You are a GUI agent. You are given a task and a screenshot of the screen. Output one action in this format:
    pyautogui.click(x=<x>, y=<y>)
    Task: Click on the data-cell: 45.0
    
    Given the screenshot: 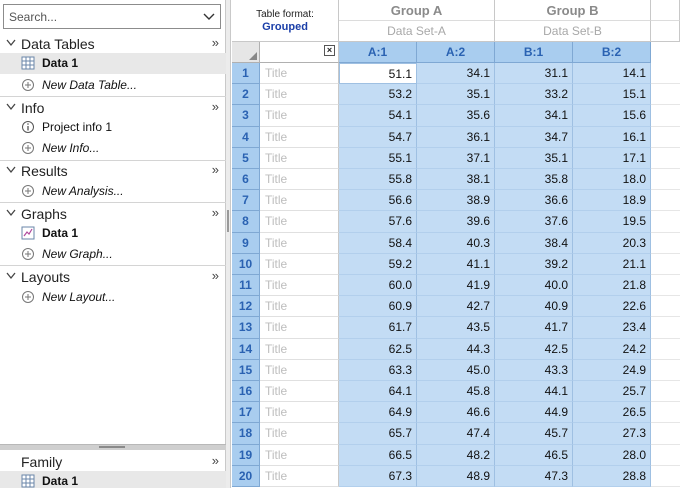 What is the action you would take?
    pyautogui.click(x=456, y=370)
    